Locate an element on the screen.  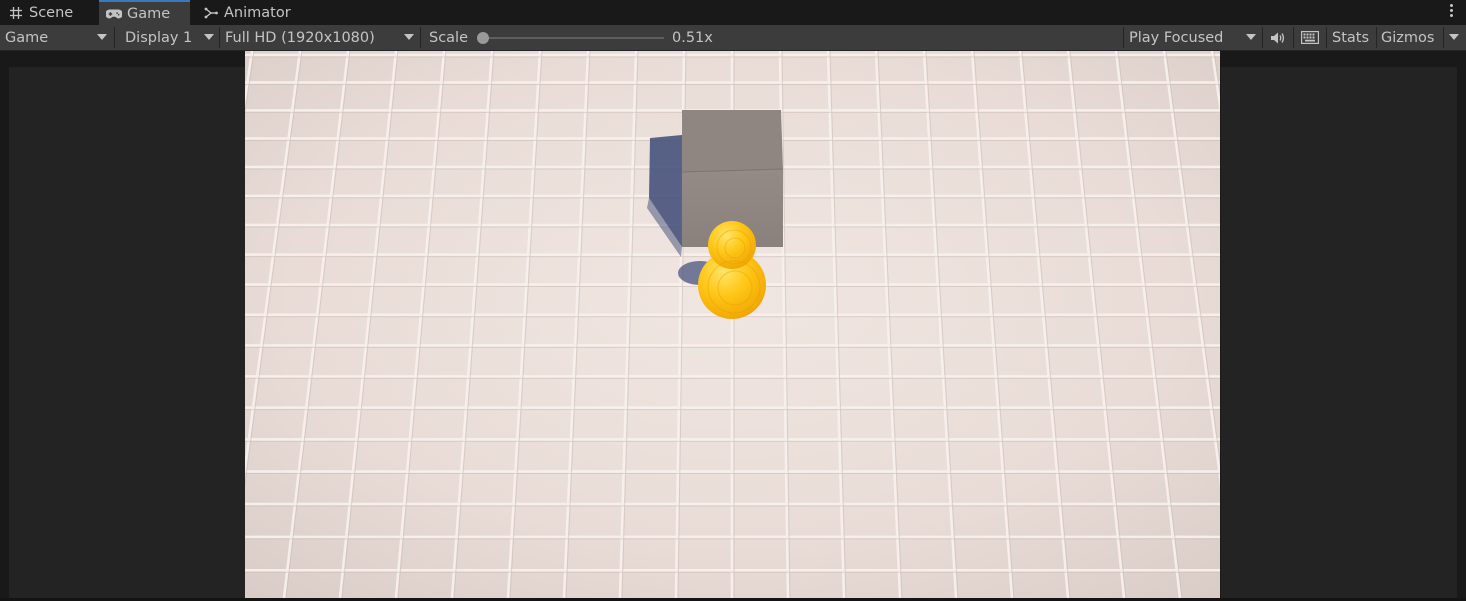
letterbox-right is located at coordinates (1339, 334).